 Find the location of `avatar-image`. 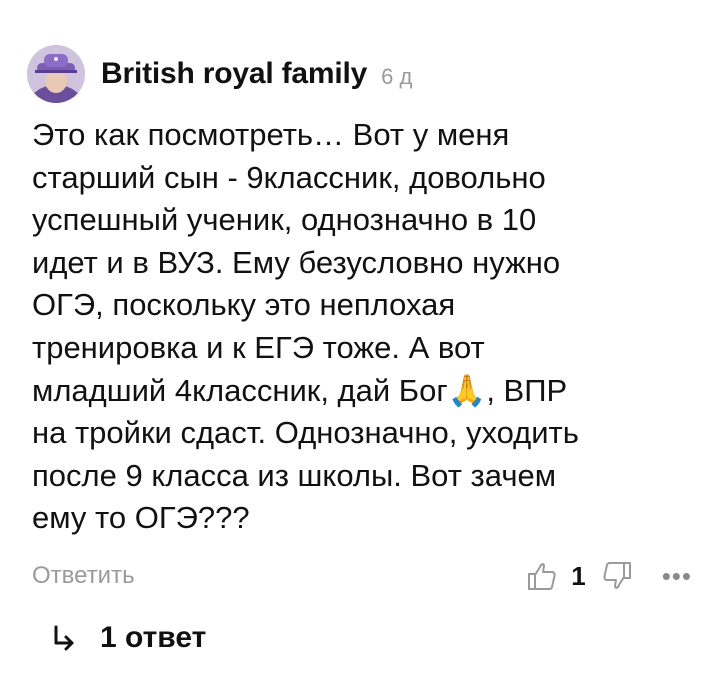

avatar-image is located at coordinates (56, 74).